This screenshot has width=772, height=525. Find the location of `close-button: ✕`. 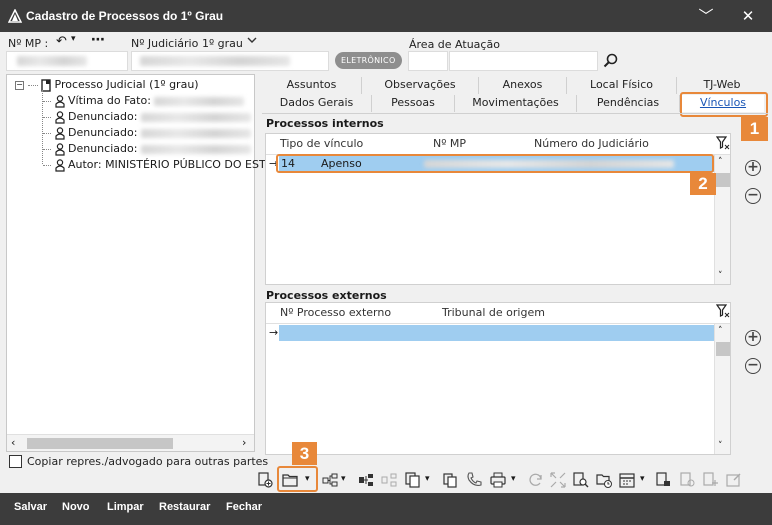

close-button: ✕ is located at coordinates (748, 16).